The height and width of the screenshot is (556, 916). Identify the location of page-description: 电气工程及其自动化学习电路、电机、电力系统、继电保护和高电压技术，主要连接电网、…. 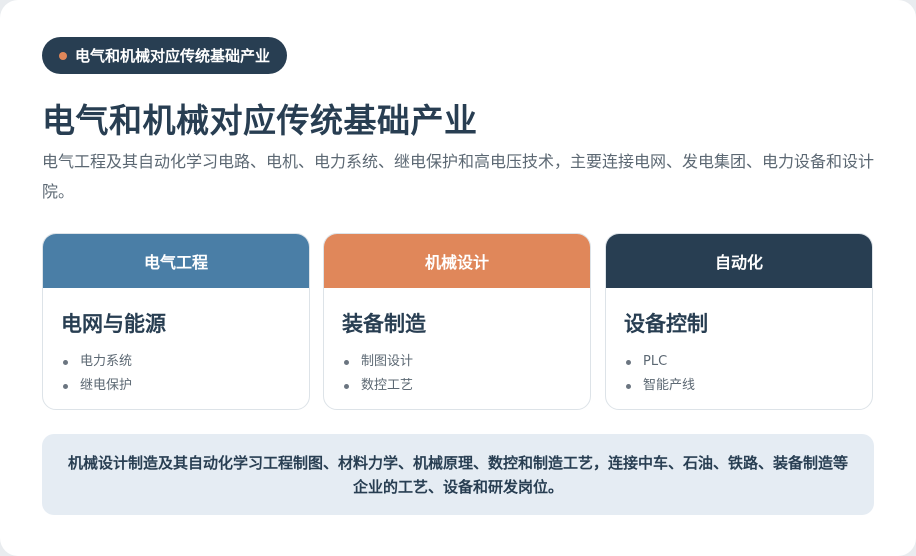
(458, 176).